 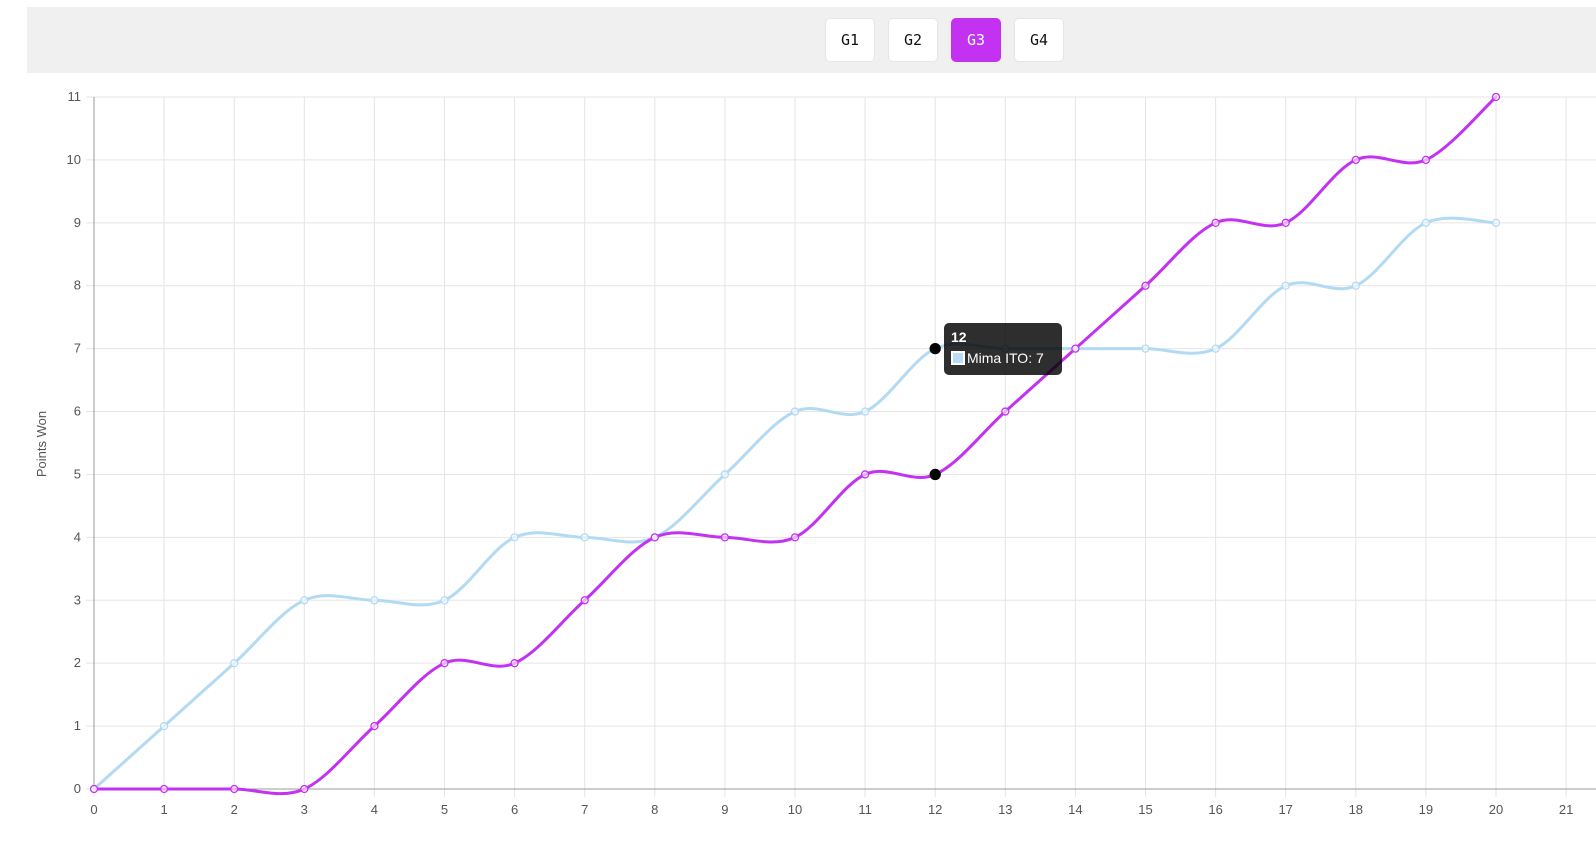 I want to click on x-tick-label: 11, so click(x=865, y=809).